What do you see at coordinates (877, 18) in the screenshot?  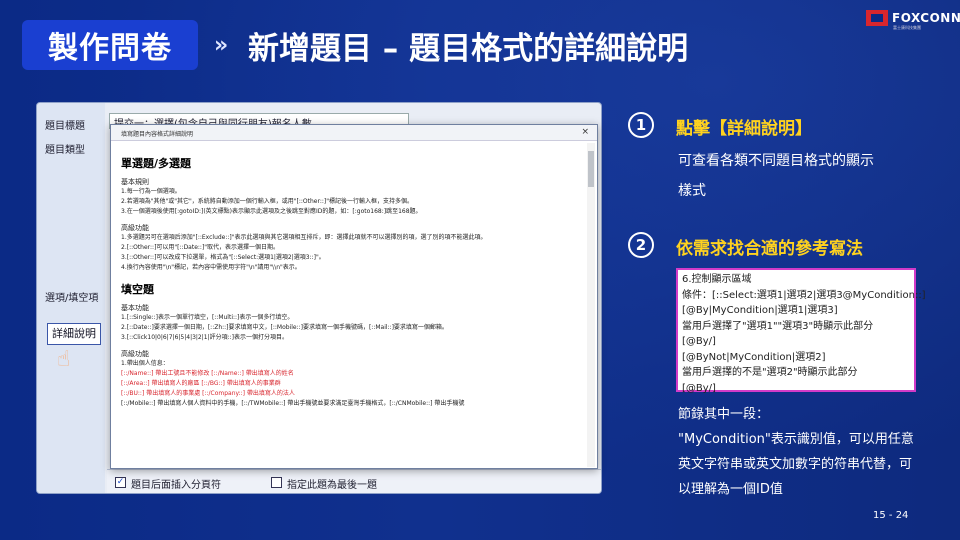 I see `foxconn-logo-mark` at bounding box center [877, 18].